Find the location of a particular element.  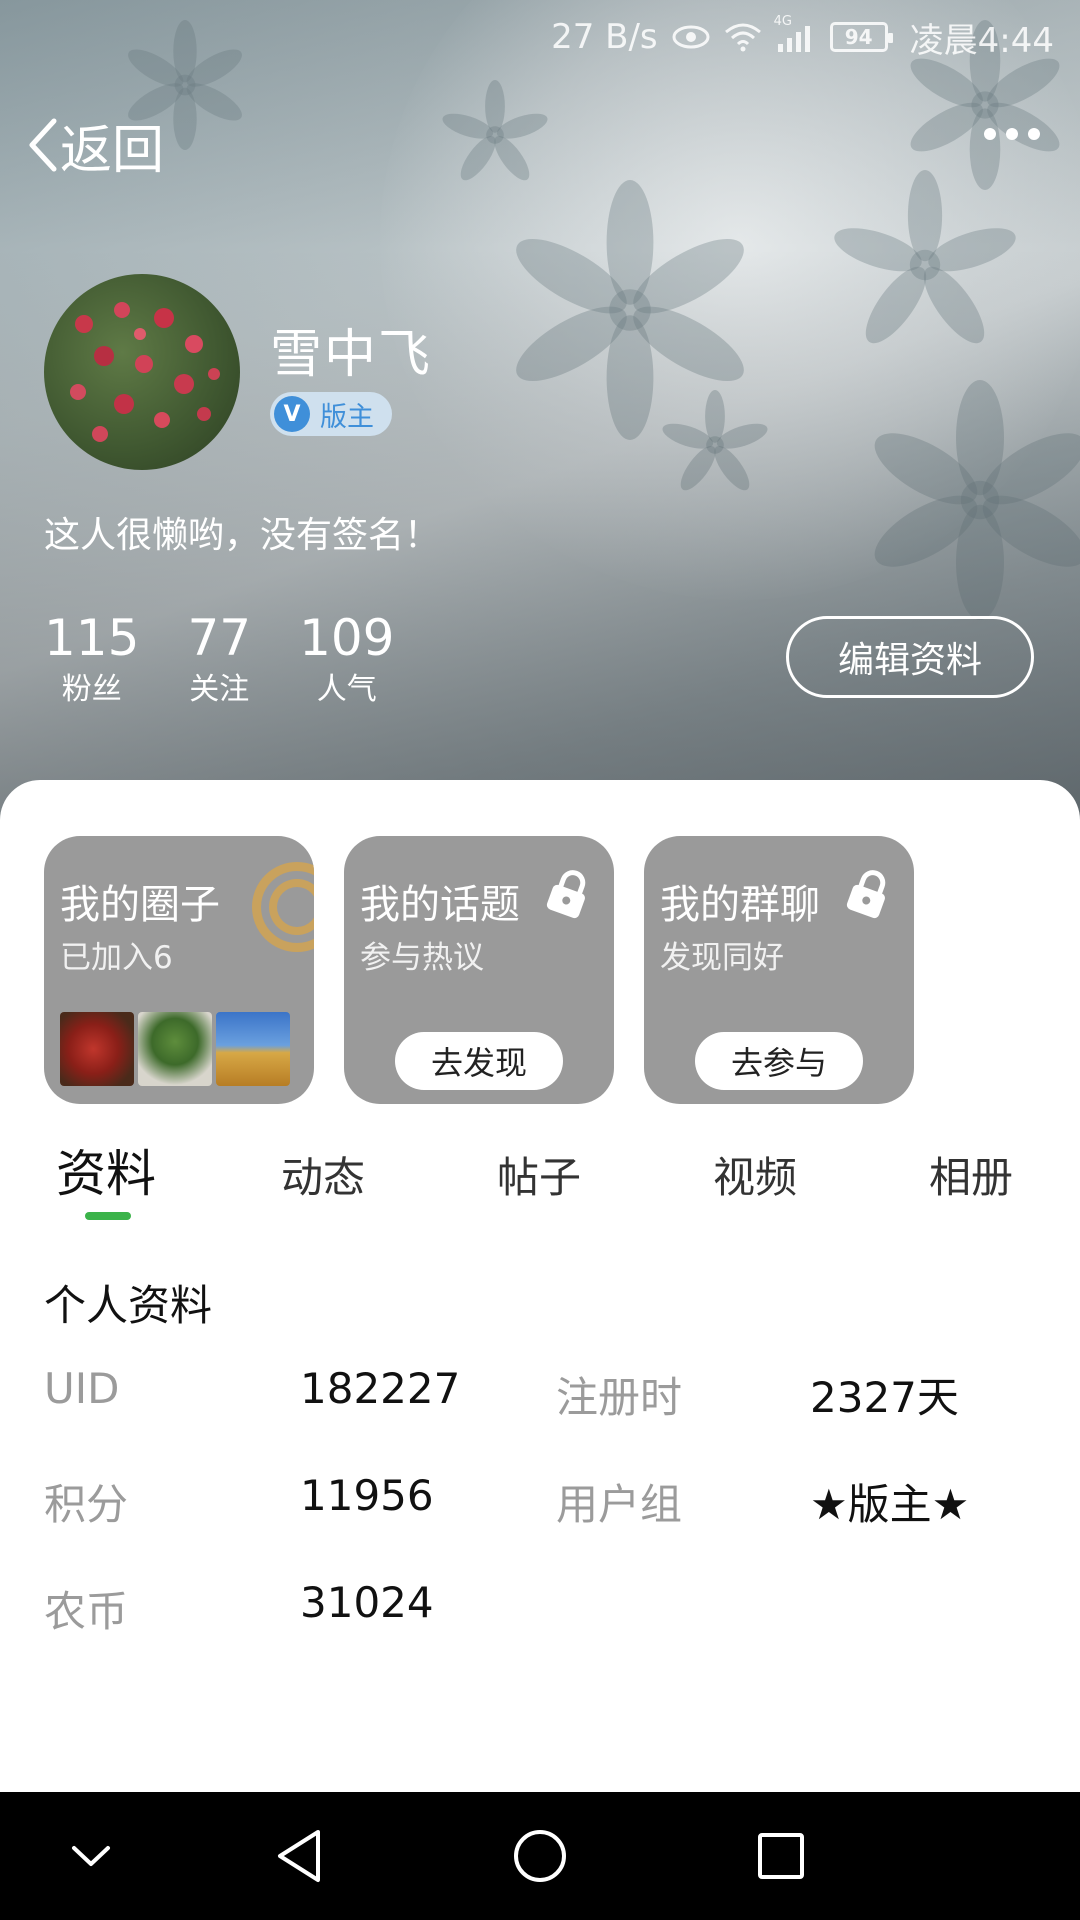

tab-album: 相册 is located at coordinates (971, 1174).